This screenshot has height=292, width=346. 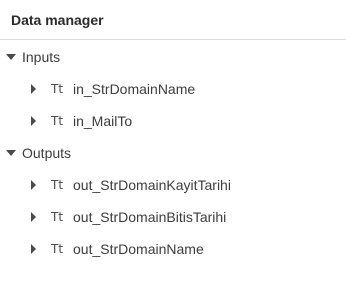 I want to click on panel-title: Data manager, so click(x=57, y=19).